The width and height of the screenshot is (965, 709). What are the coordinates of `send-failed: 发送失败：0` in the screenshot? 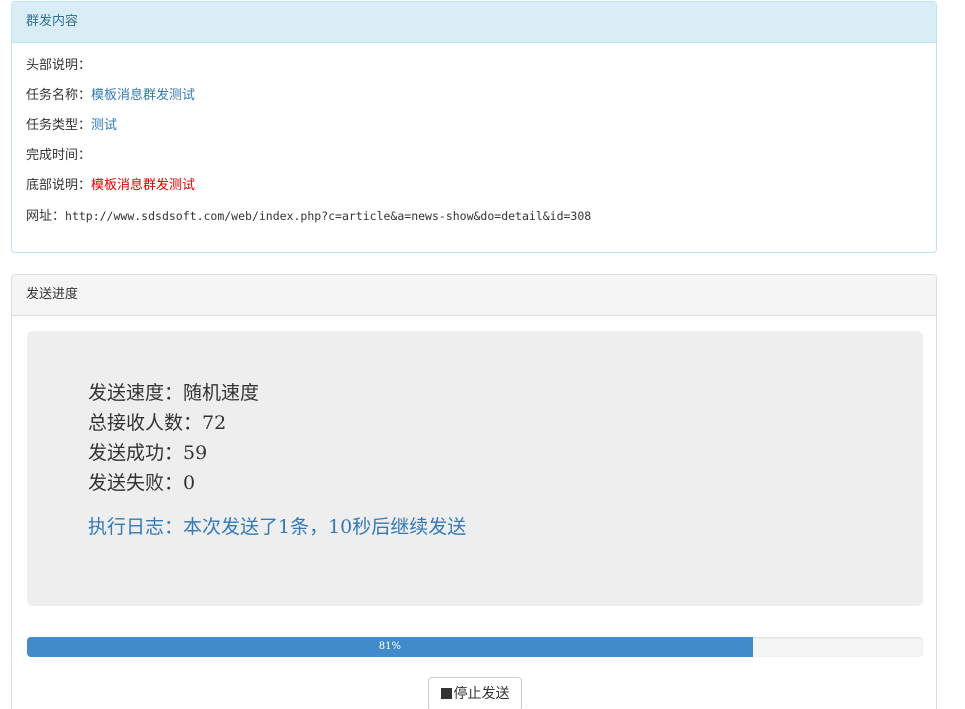 It's located at (142, 483).